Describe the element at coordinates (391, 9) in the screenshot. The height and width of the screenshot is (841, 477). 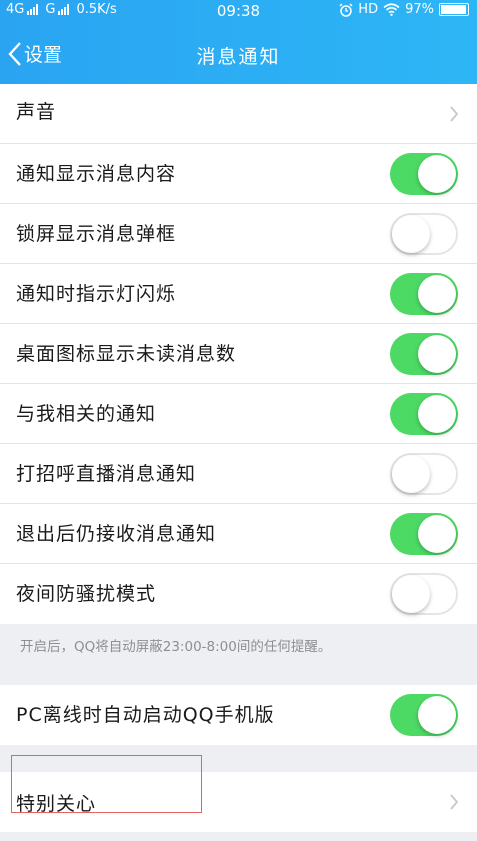
I see `wifi-icon` at that location.